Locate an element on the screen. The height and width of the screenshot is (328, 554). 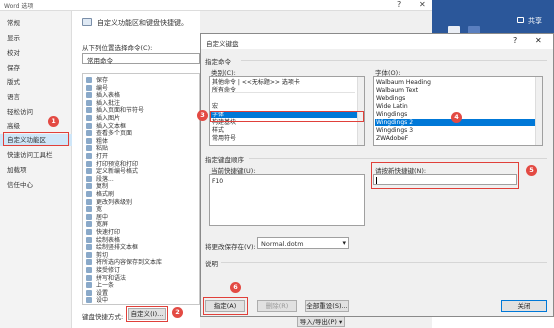
nav-item-quick-access: 快速访问工具栏 is located at coordinates (36, 155).